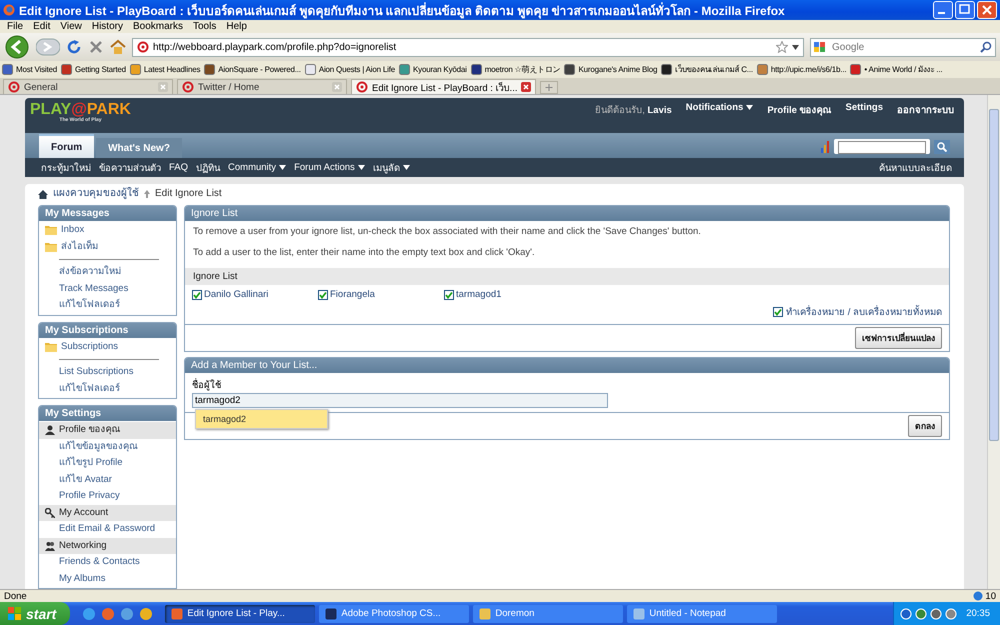 Image resolution: width=1000 pixels, height=625 pixels. Describe the element at coordinates (158, 26) in the screenshot. I see `menu-item: Bookmarks` at that location.